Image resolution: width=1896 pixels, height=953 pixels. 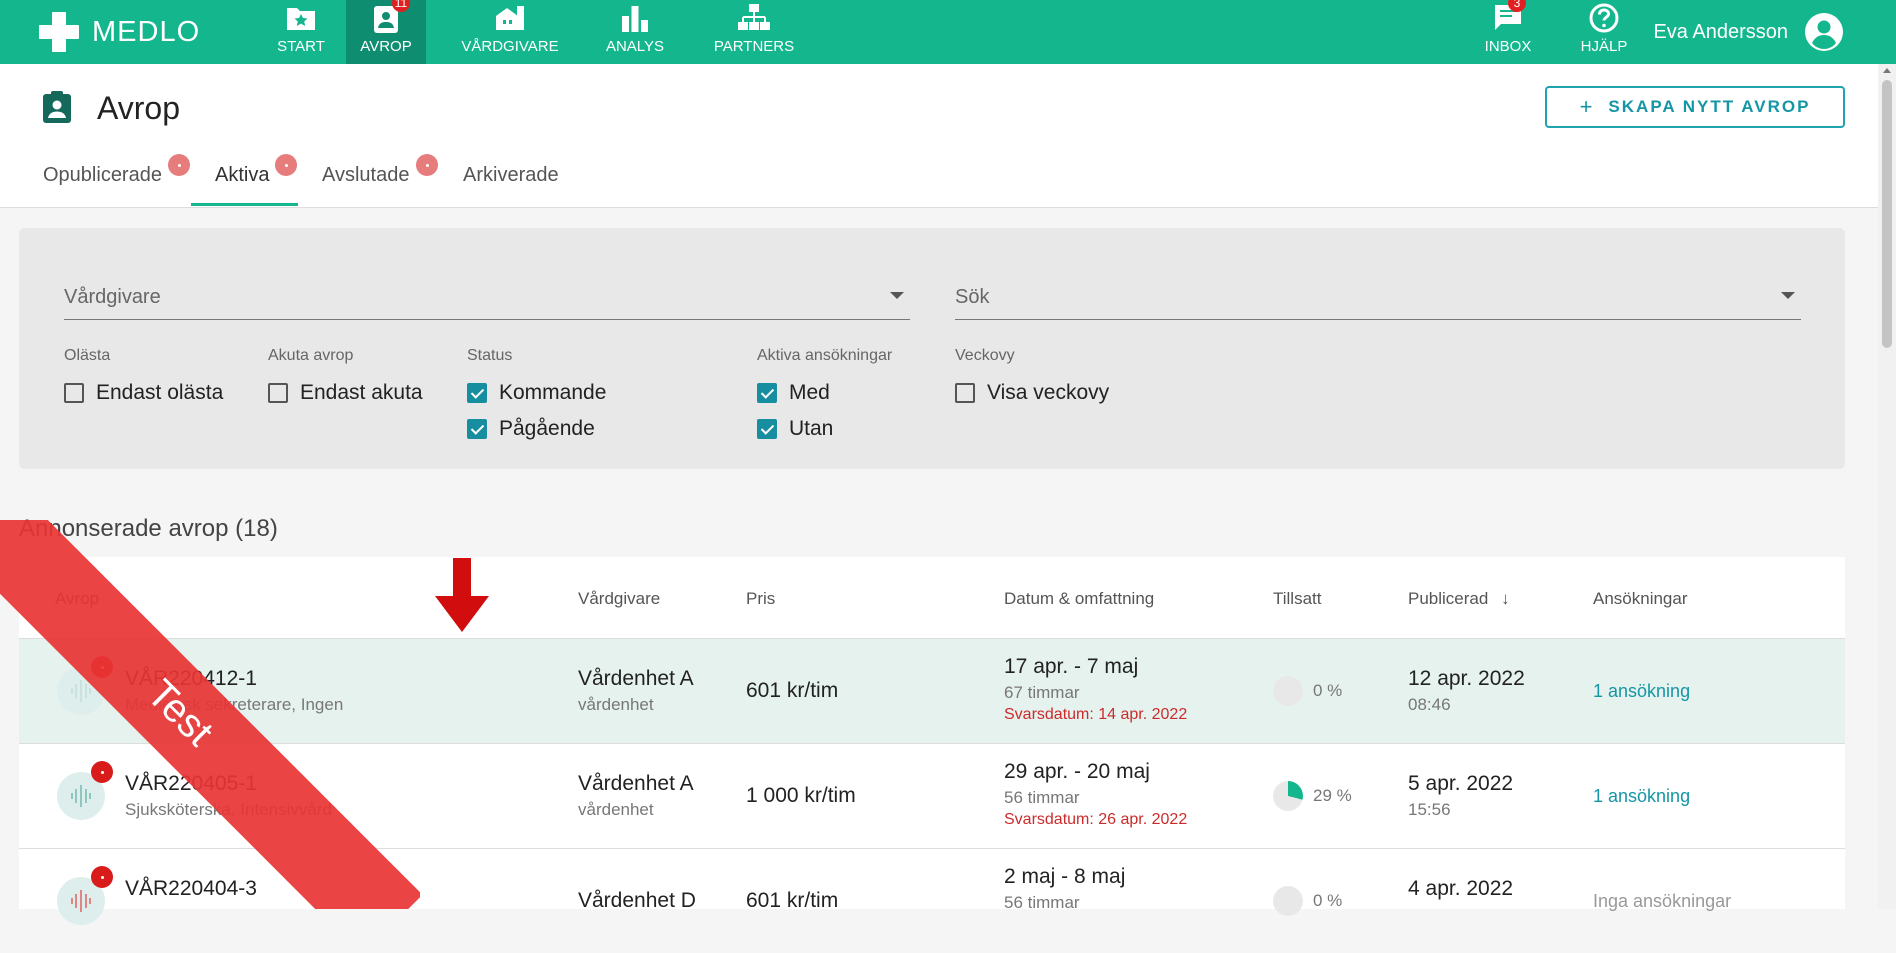 What do you see at coordinates (795, 429) in the screenshot?
I see `checkbox-utan: Utan` at bounding box center [795, 429].